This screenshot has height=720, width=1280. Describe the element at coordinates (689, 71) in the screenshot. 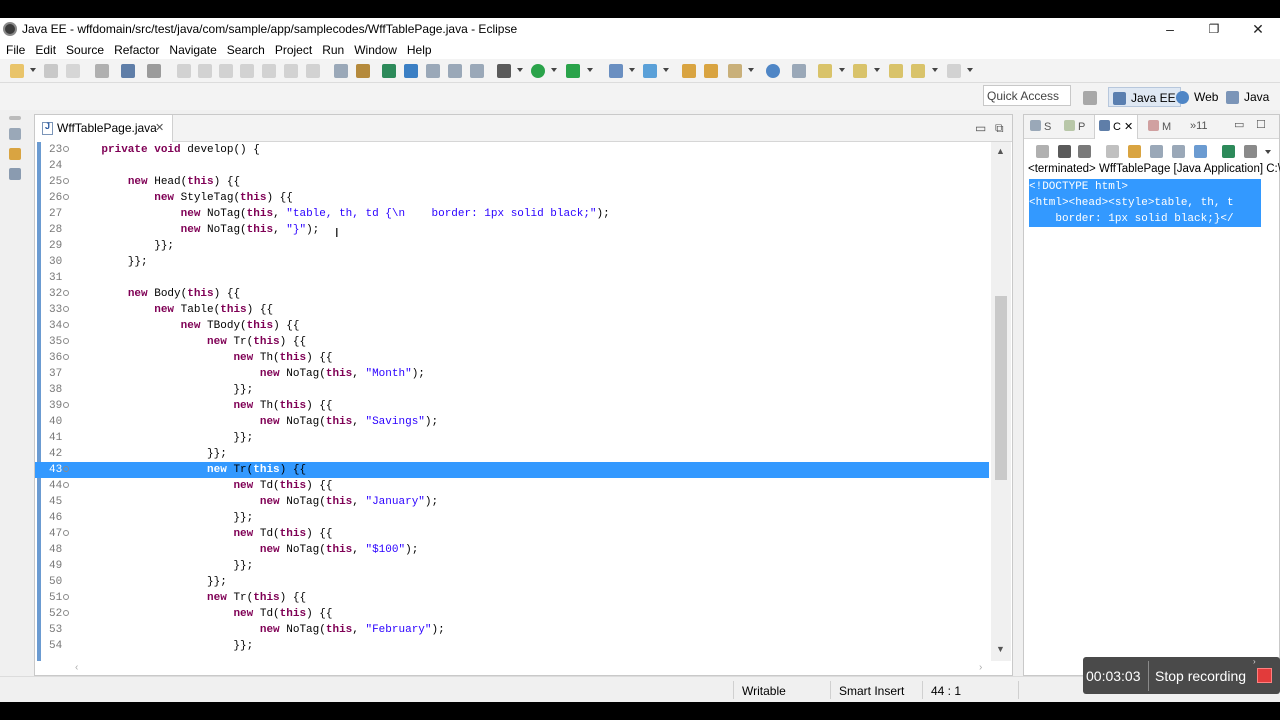

I see `open-type-icon` at that location.